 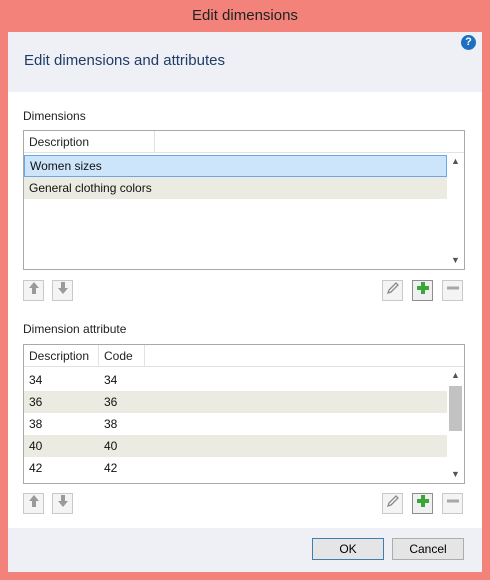 I want to click on cell-description: General clothing colors, so click(x=90, y=188).